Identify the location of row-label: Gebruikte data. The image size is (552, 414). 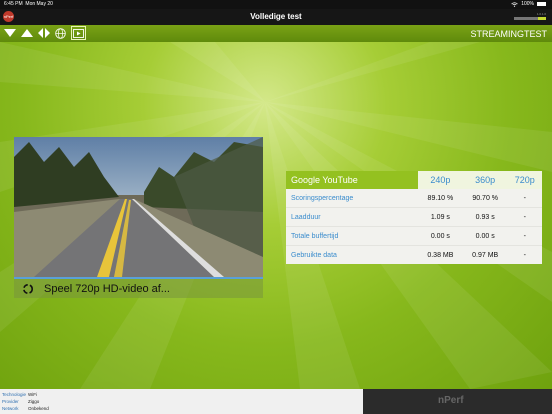
(352, 255).